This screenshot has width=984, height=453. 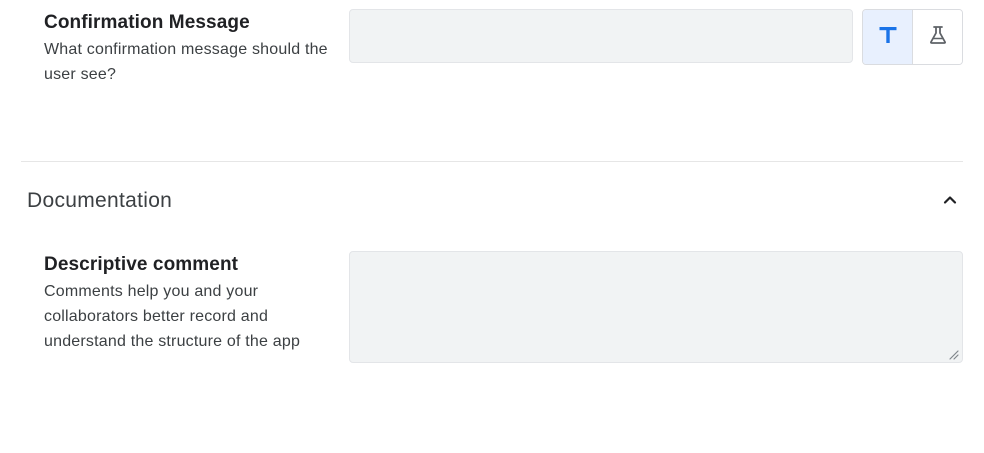 I want to click on section-divider, so click(x=492, y=161).